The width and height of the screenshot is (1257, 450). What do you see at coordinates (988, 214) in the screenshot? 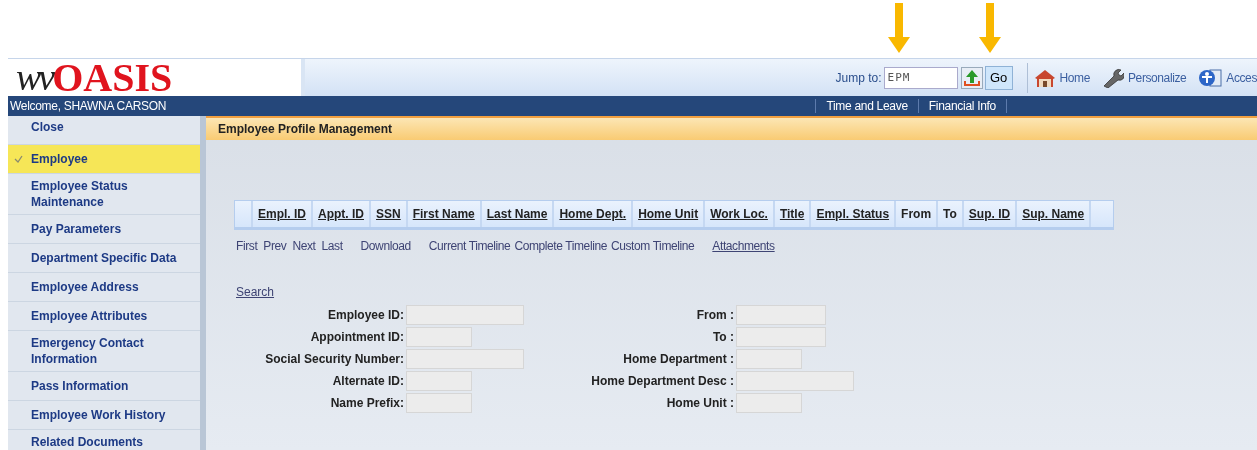
I see `column-header: Sup. ID` at bounding box center [988, 214].